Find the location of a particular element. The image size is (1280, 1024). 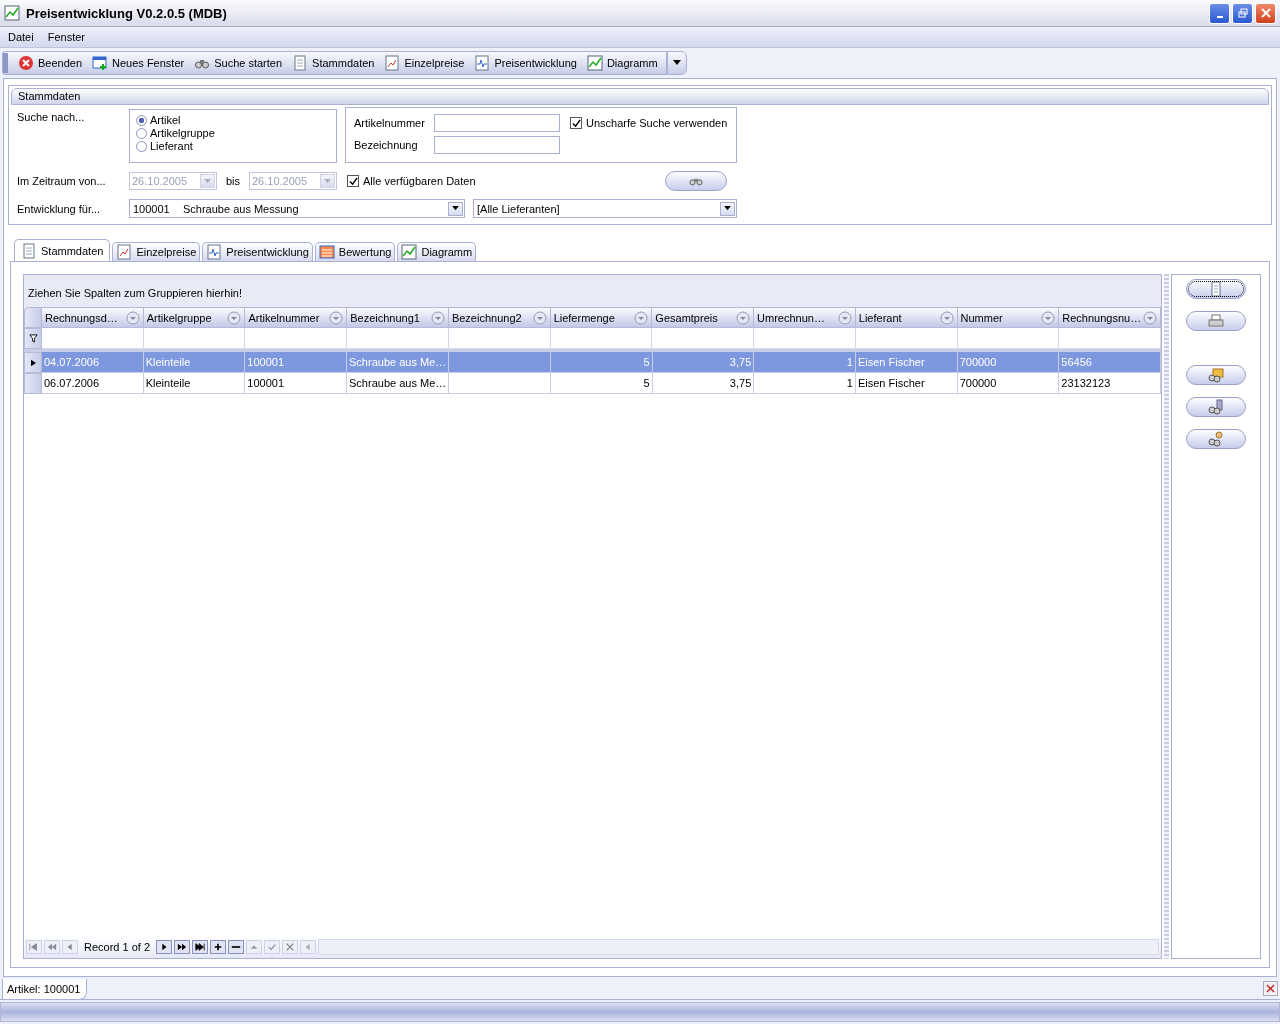

calendar-icon is located at coordinates (326, 252).